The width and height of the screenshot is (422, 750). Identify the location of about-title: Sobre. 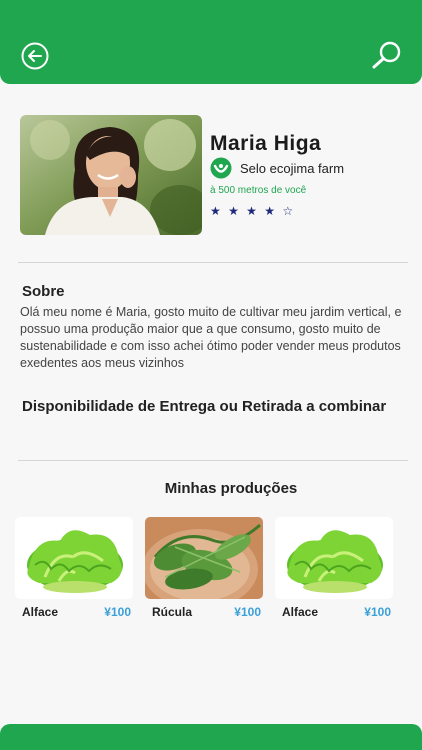
(43, 291).